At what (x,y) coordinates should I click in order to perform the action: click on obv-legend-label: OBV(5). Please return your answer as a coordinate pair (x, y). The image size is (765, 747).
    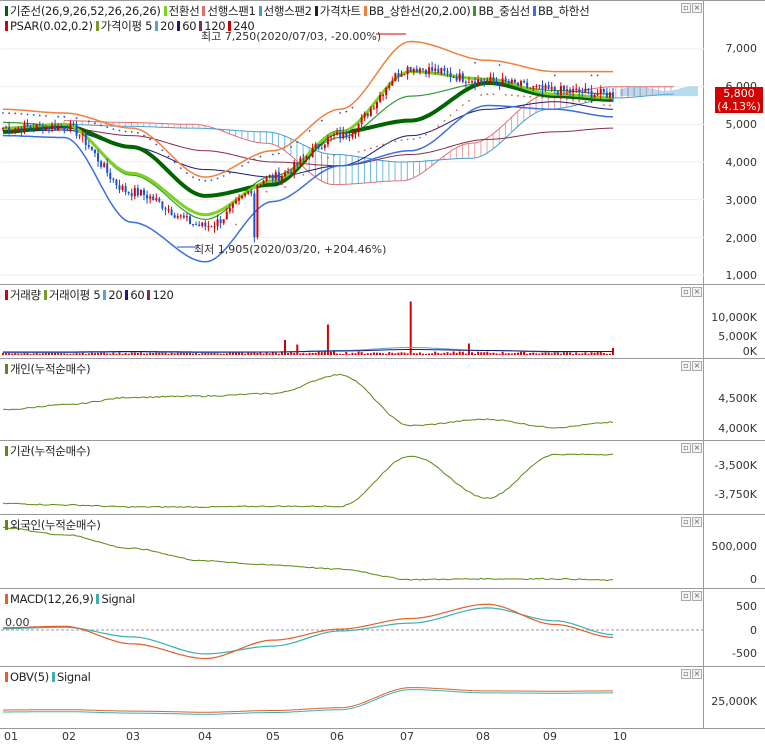
    Looking at the image, I should click on (29, 677).